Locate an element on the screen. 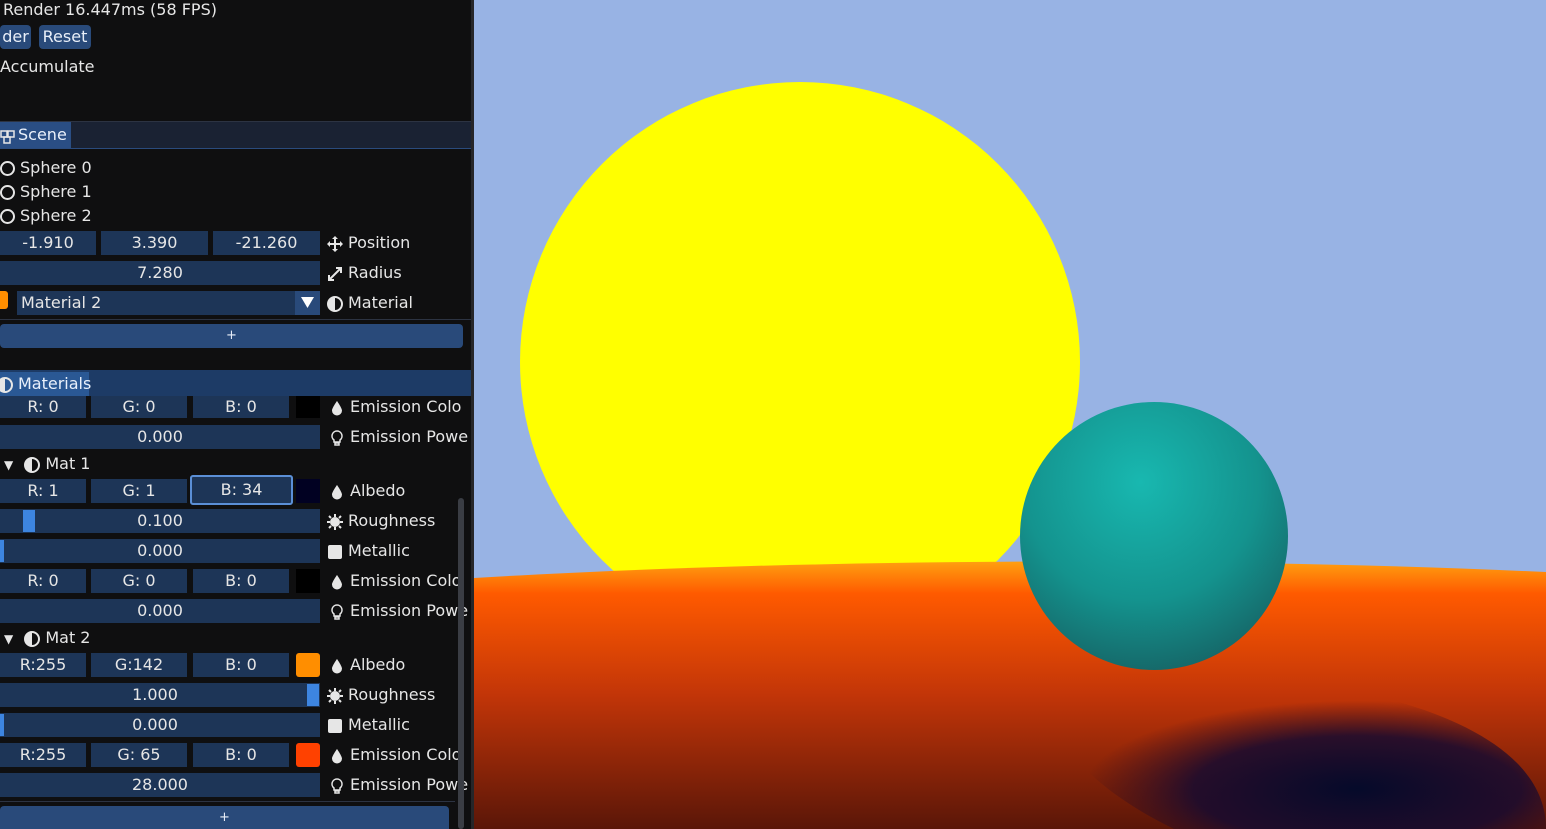  material-label: Material is located at coordinates (370, 303).